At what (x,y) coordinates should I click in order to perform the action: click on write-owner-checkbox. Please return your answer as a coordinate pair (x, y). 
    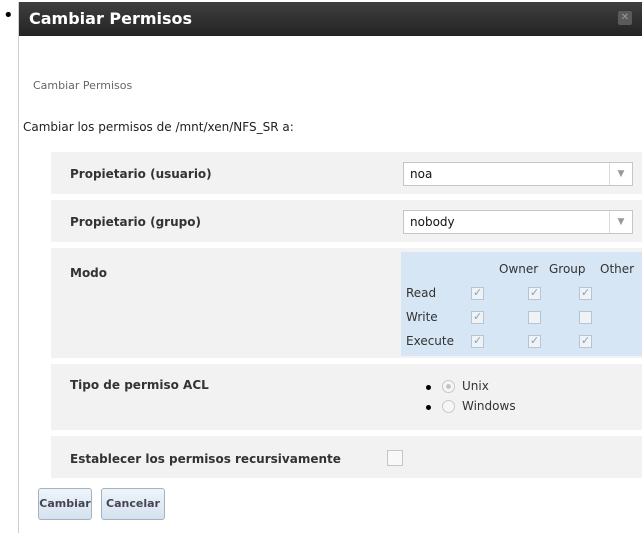
    Looking at the image, I should click on (477, 317).